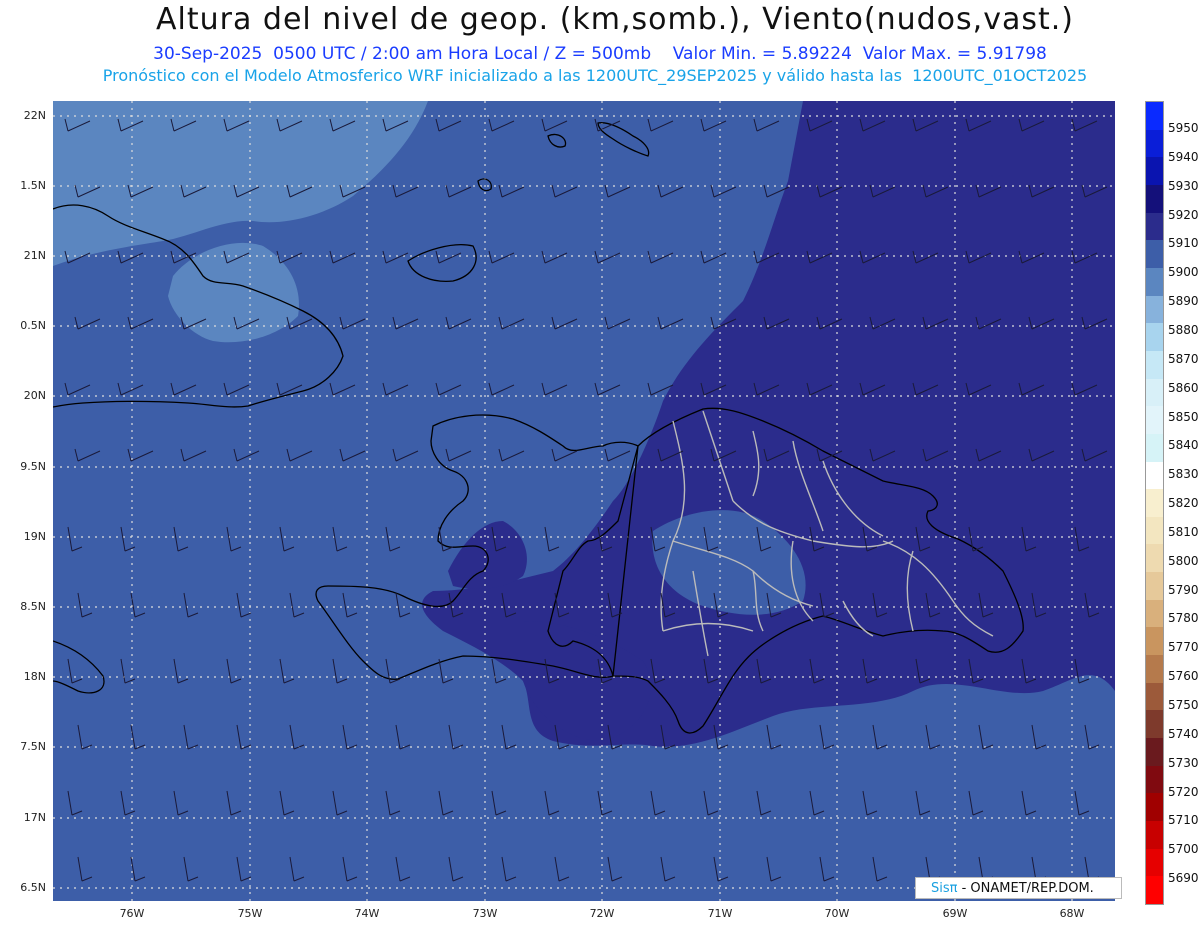 The width and height of the screenshot is (1200, 927). I want to click on latitude-label: 6.5N, so click(33, 887).